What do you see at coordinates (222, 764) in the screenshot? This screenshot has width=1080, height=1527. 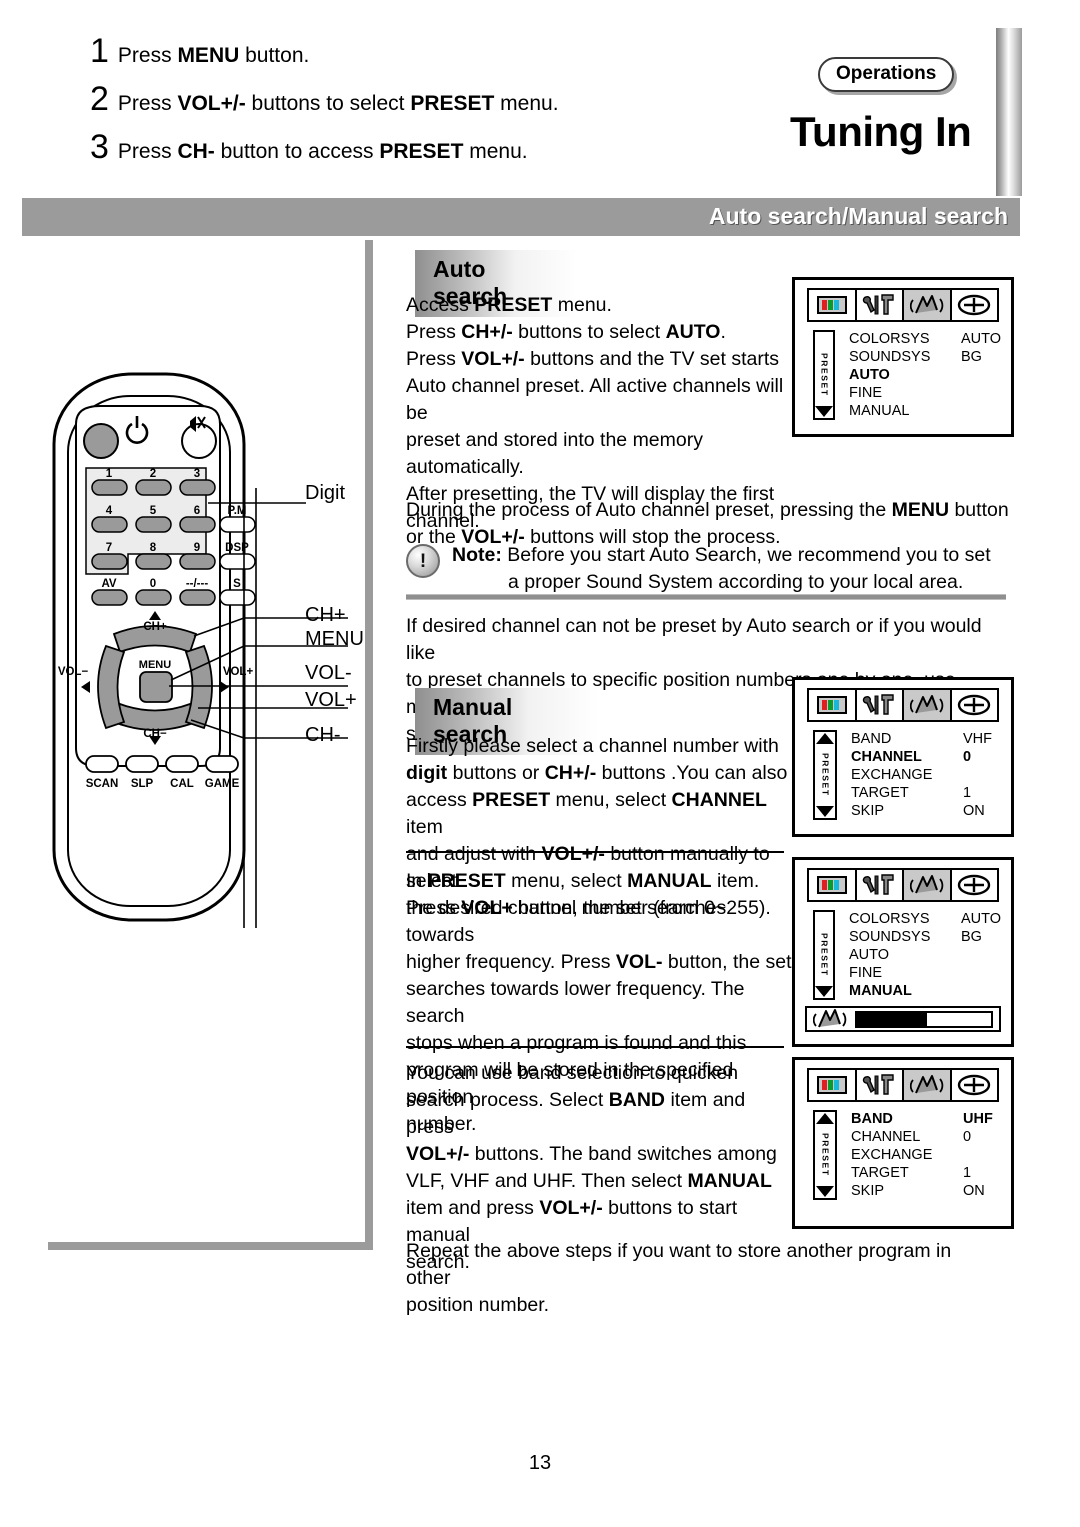 I see `game-key` at bounding box center [222, 764].